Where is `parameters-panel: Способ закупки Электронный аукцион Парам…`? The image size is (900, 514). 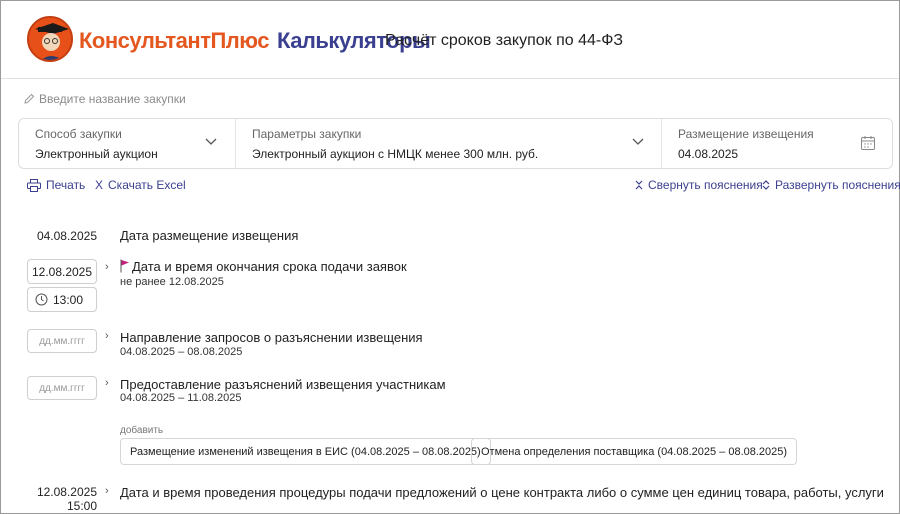
parameters-panel: Способ закупки Электронный аукцион Парам… is located at coordinates (455, 143).